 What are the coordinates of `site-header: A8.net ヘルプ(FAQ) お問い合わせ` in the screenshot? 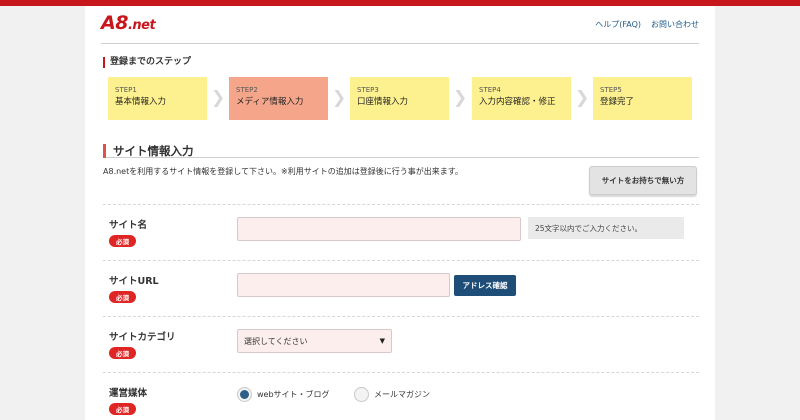 It's located at (400, 25).